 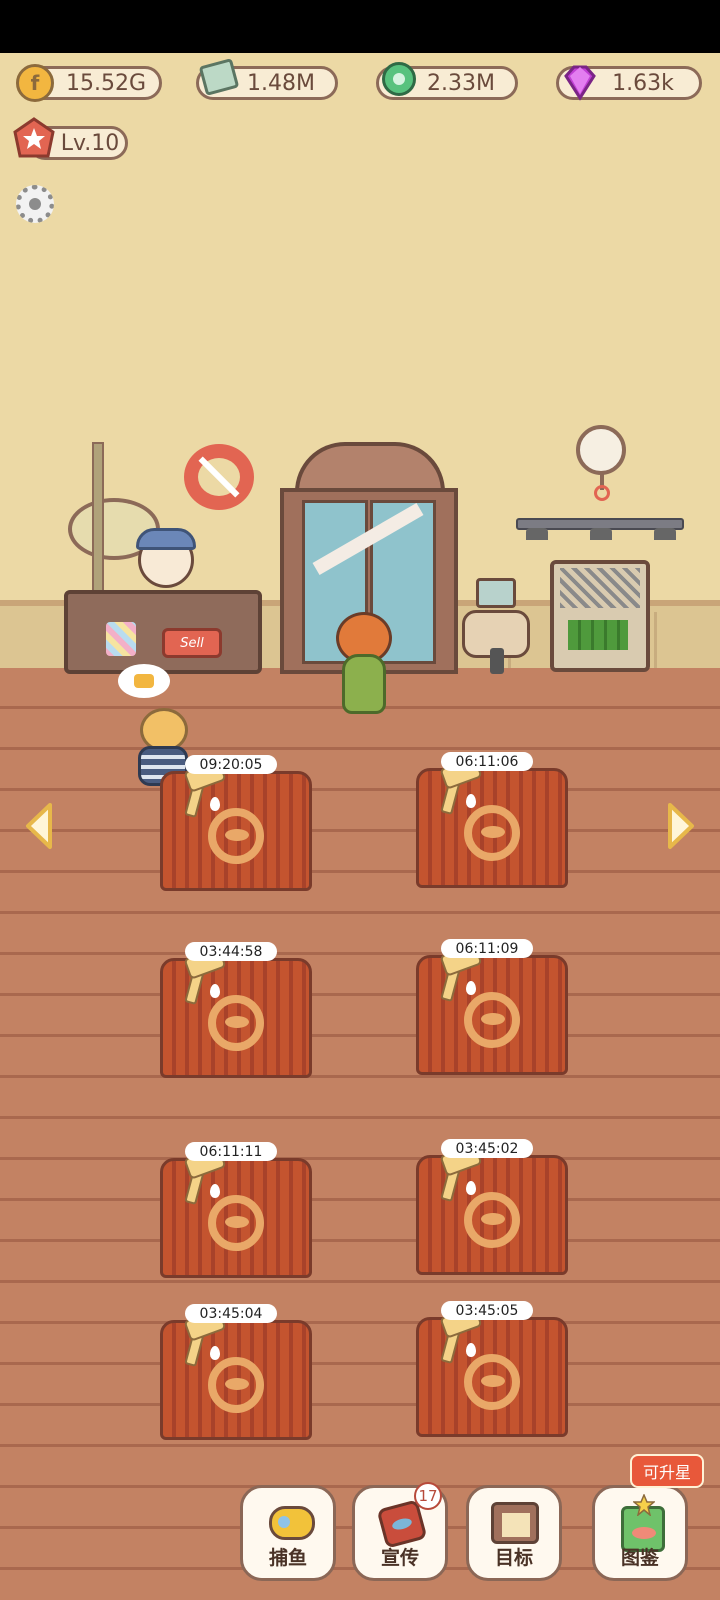 I want to click on thumbs-up-icon, so click(x=144, y=681).